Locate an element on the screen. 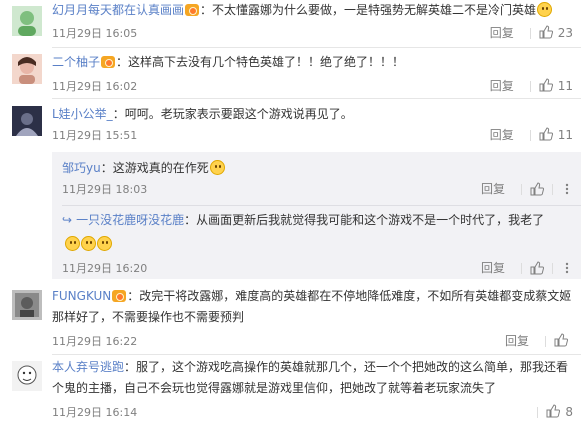  username-link: 一只没花鹿呀没花鹿 is located at coordinates (130, 220).